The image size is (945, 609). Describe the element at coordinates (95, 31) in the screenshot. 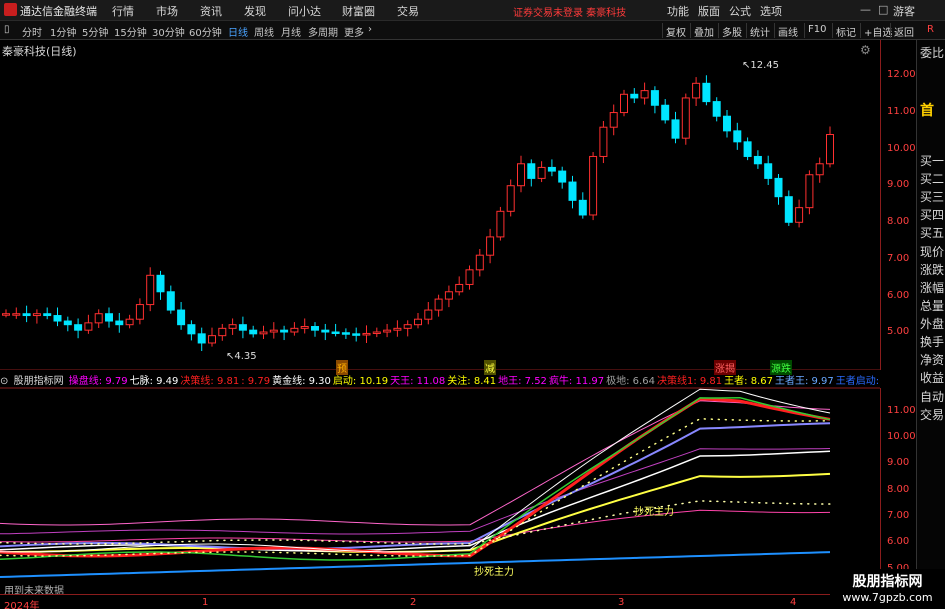

I see `period-5min: 5分钟` at that location.